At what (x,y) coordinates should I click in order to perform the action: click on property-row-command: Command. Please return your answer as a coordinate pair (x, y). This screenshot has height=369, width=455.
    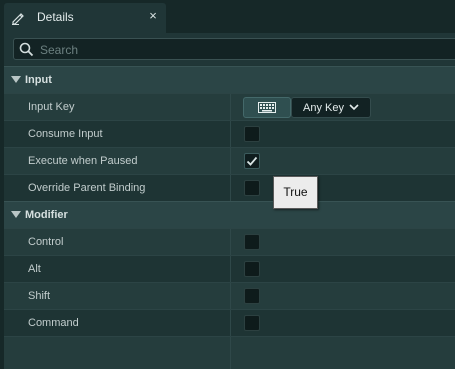
    Looking at the image, I should click on (229, 323).